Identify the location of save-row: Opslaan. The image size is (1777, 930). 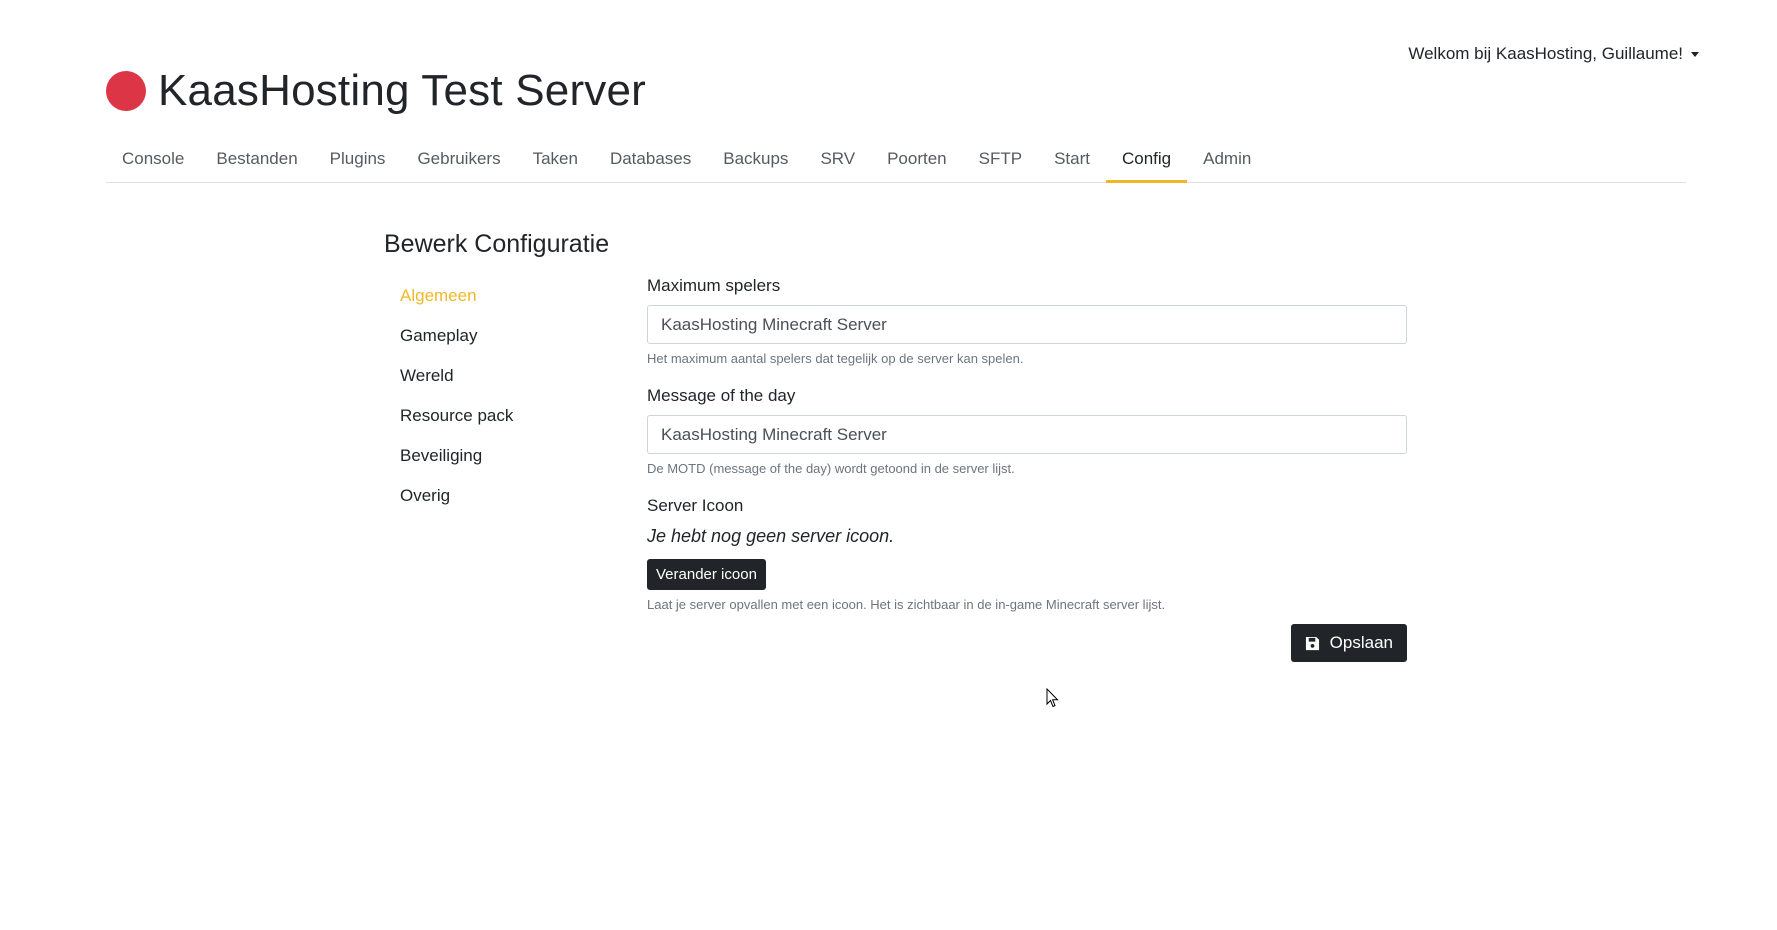
(1027, 643).